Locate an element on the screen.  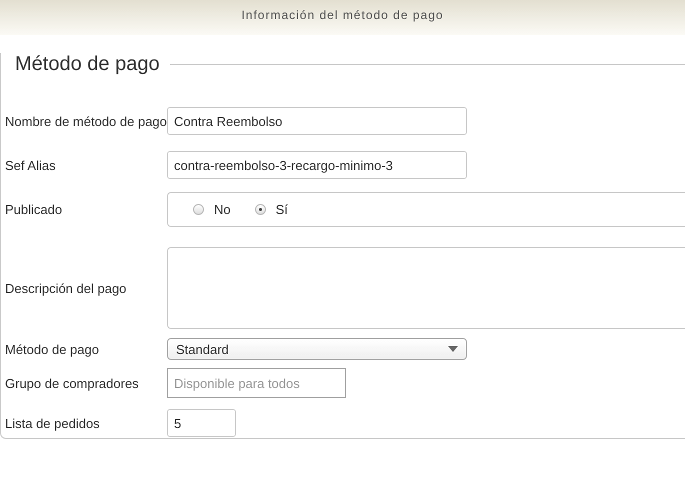
payment-method-dropdown: Standard is located at coordinates (317, 349).